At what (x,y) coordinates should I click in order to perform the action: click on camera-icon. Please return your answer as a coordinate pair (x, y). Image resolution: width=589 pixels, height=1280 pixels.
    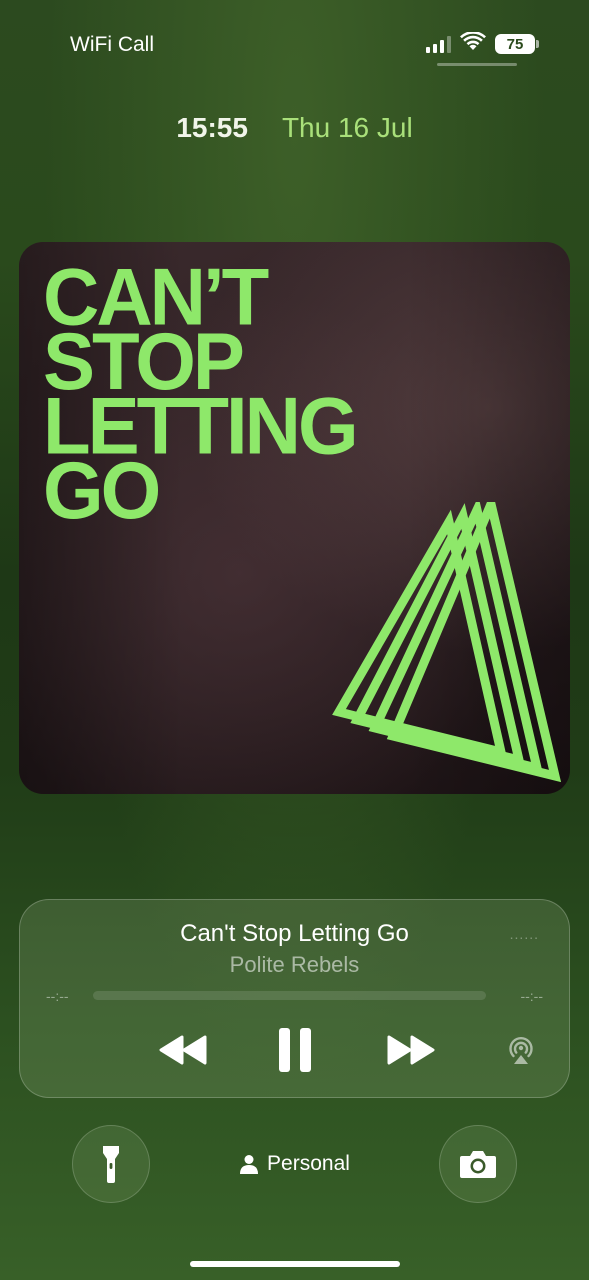
    Looking at the image, I should click on (478, 1164).